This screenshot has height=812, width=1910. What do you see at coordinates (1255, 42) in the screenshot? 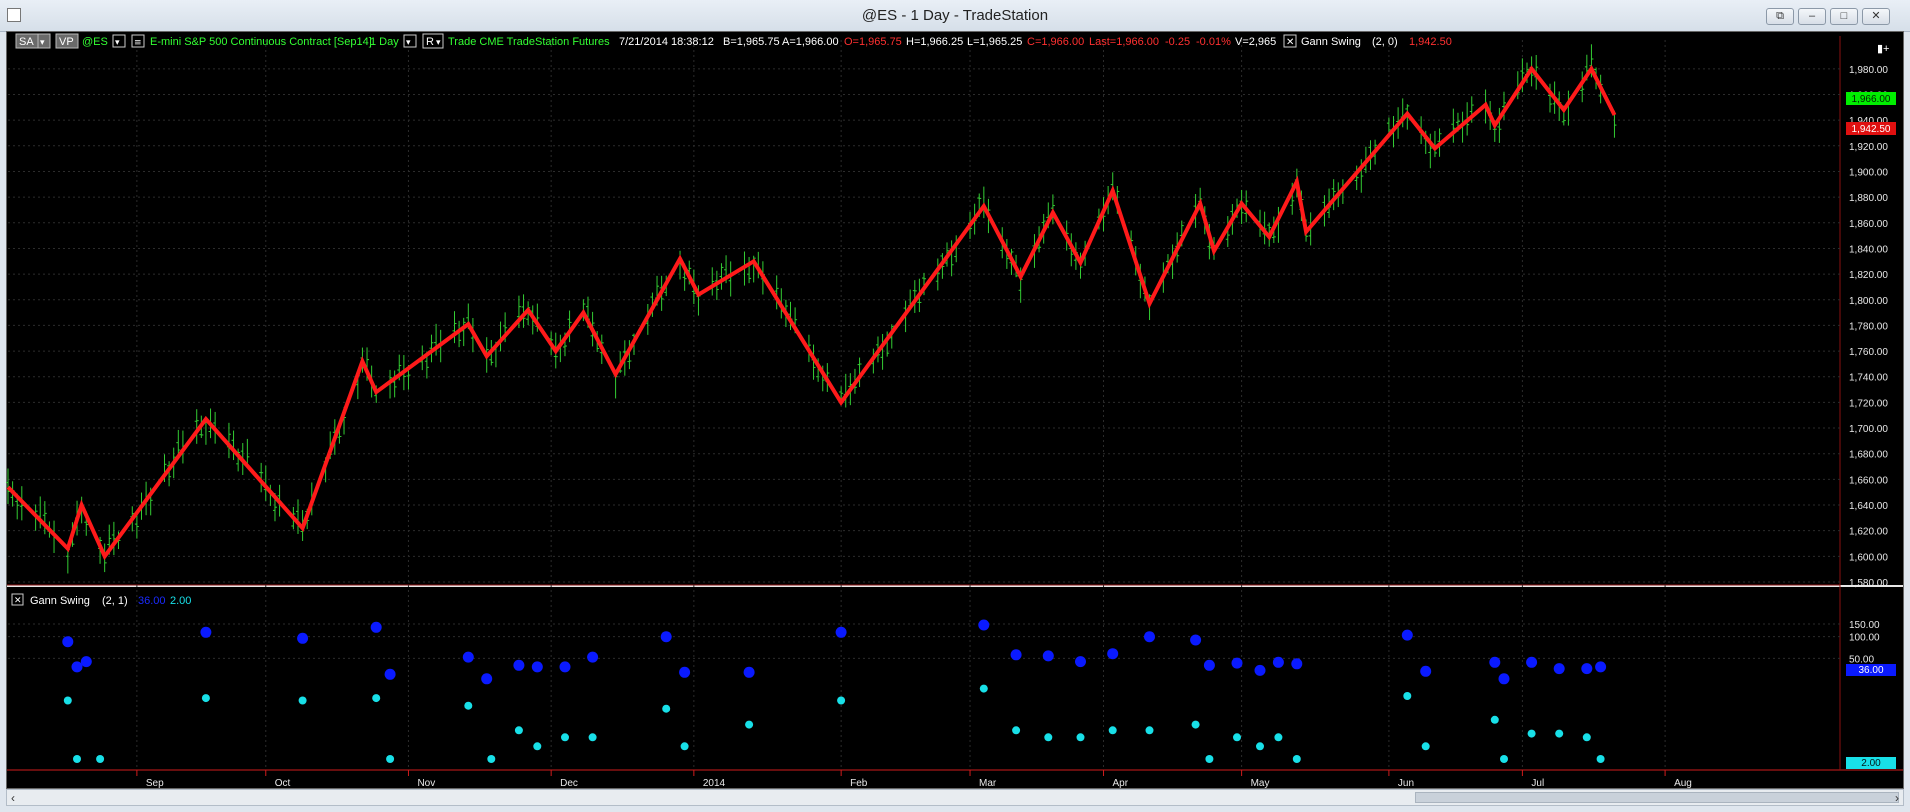
I see `volume-text: V=2,965` at bounding box center [1255, 42].